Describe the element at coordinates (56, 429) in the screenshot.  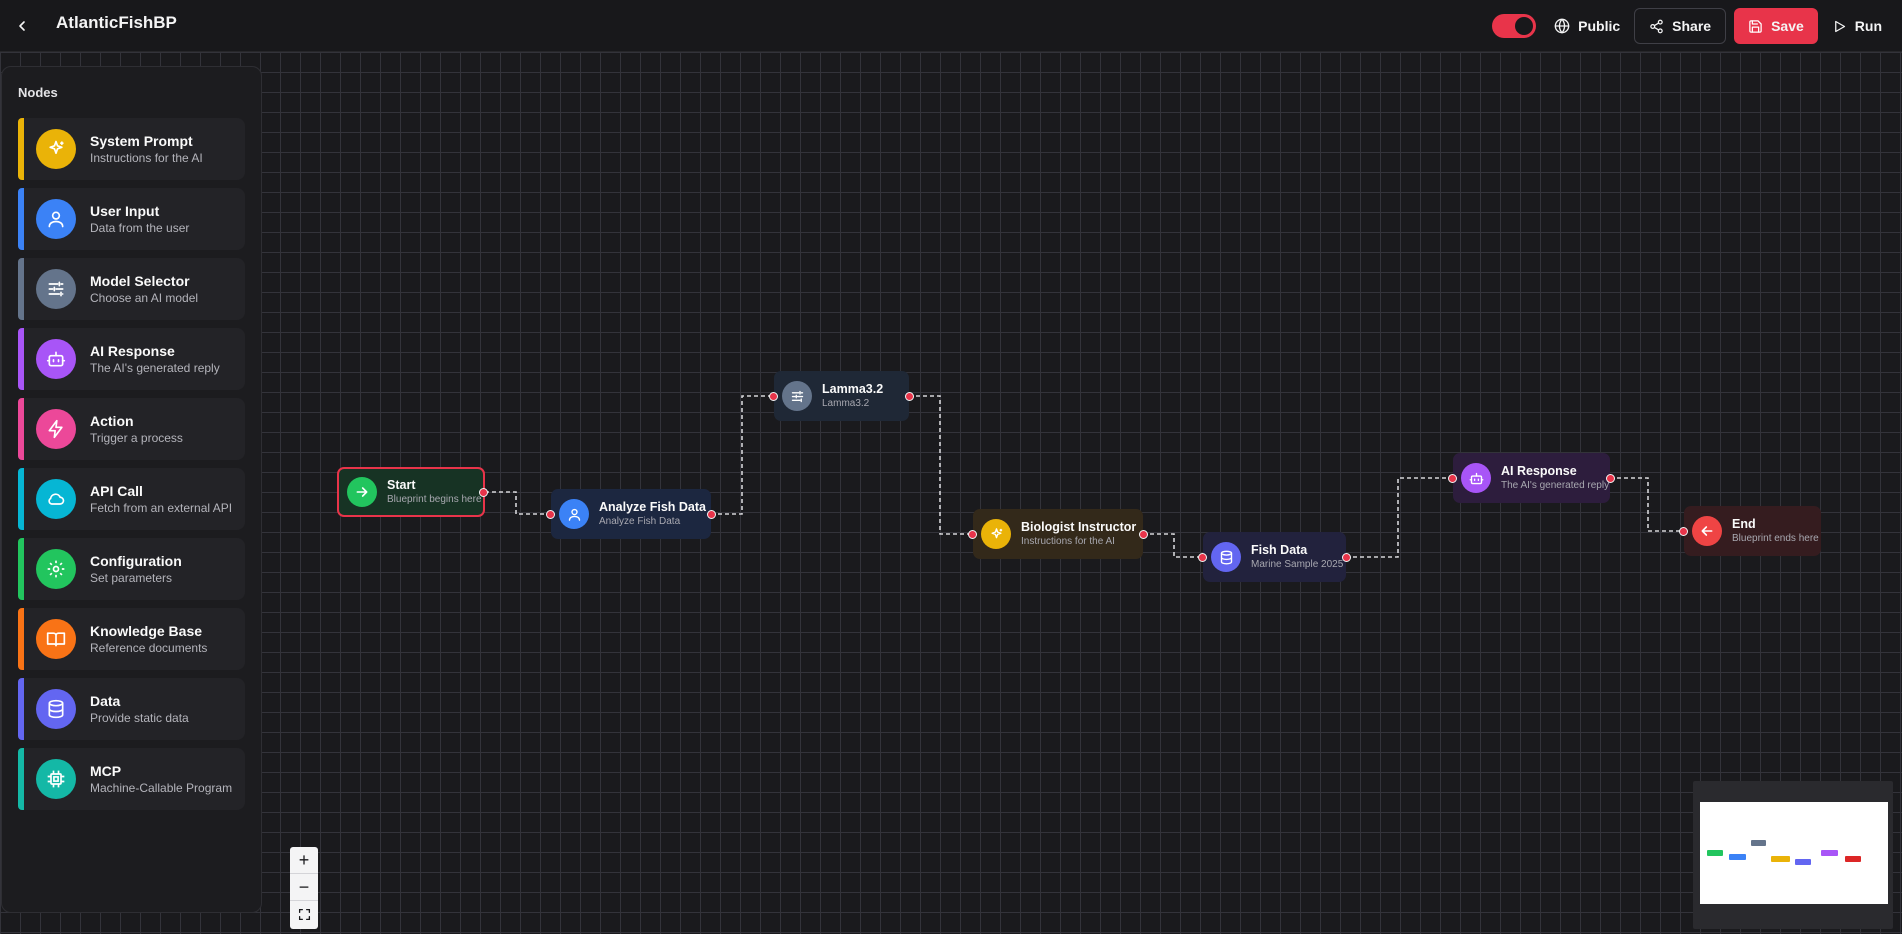
I see `zap-icon` at that location.